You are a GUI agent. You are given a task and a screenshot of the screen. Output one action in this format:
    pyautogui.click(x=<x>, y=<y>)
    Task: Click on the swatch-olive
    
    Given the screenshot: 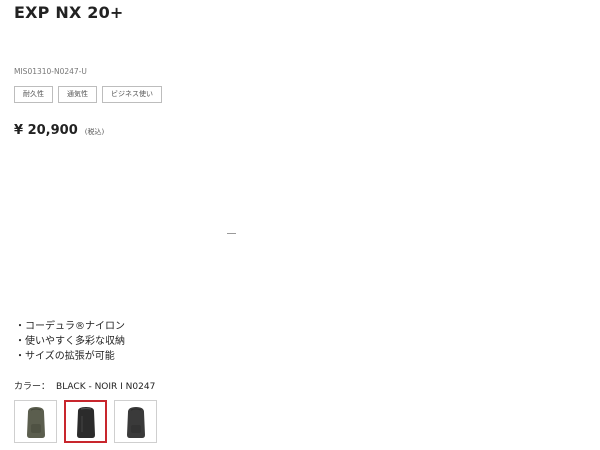 What is the action you would take?
    pyautogui.click(x=35, y=421)
    